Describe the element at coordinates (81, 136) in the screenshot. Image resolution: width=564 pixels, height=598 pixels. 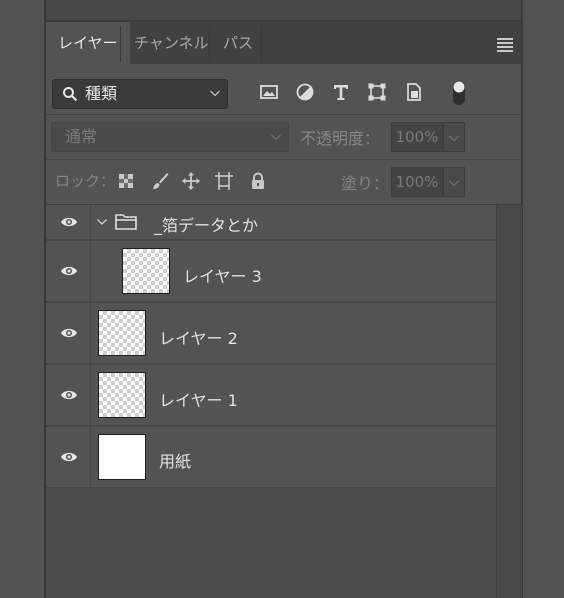
I see `blend-mode-label: 通常` at that location.